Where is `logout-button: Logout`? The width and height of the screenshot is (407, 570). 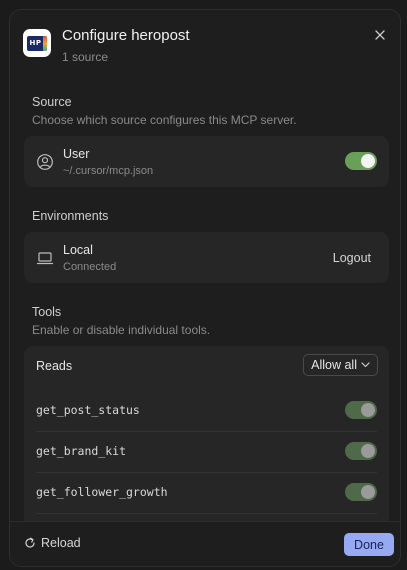 logout-button: Logout is located at coordinates (352, 258).